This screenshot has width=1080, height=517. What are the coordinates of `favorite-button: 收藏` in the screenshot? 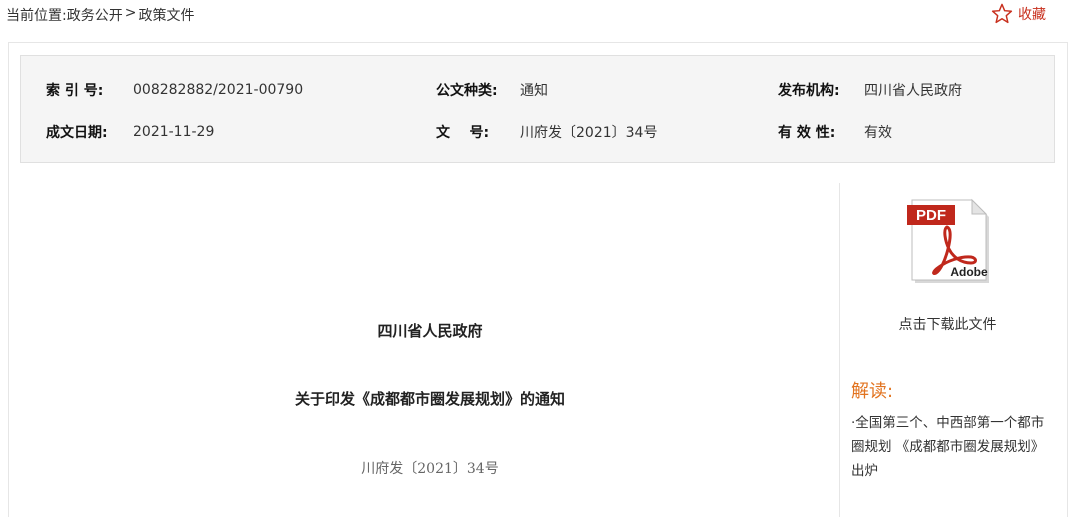 It's located at (1018, 13).